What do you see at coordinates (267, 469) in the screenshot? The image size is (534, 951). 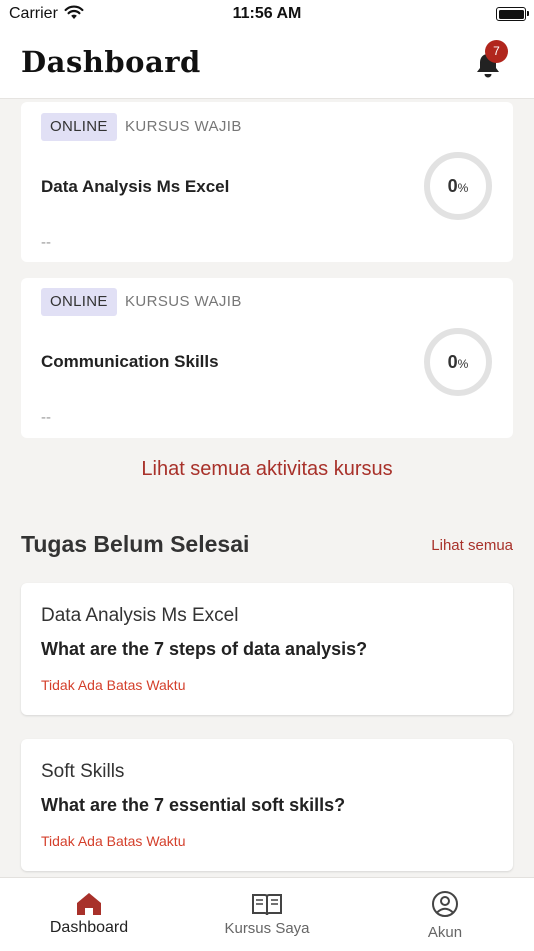 I see `see-all-activity-link: Lihat semua aktivitas kursus` at bounding box center [267, 469].